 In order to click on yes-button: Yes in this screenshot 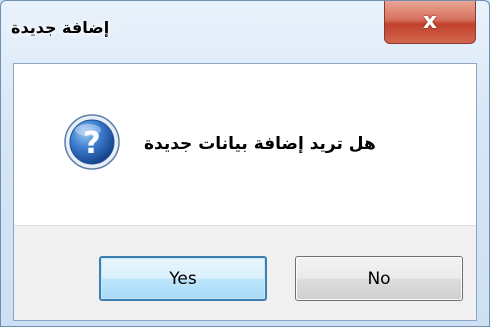, I will do `click(183, 278)`.